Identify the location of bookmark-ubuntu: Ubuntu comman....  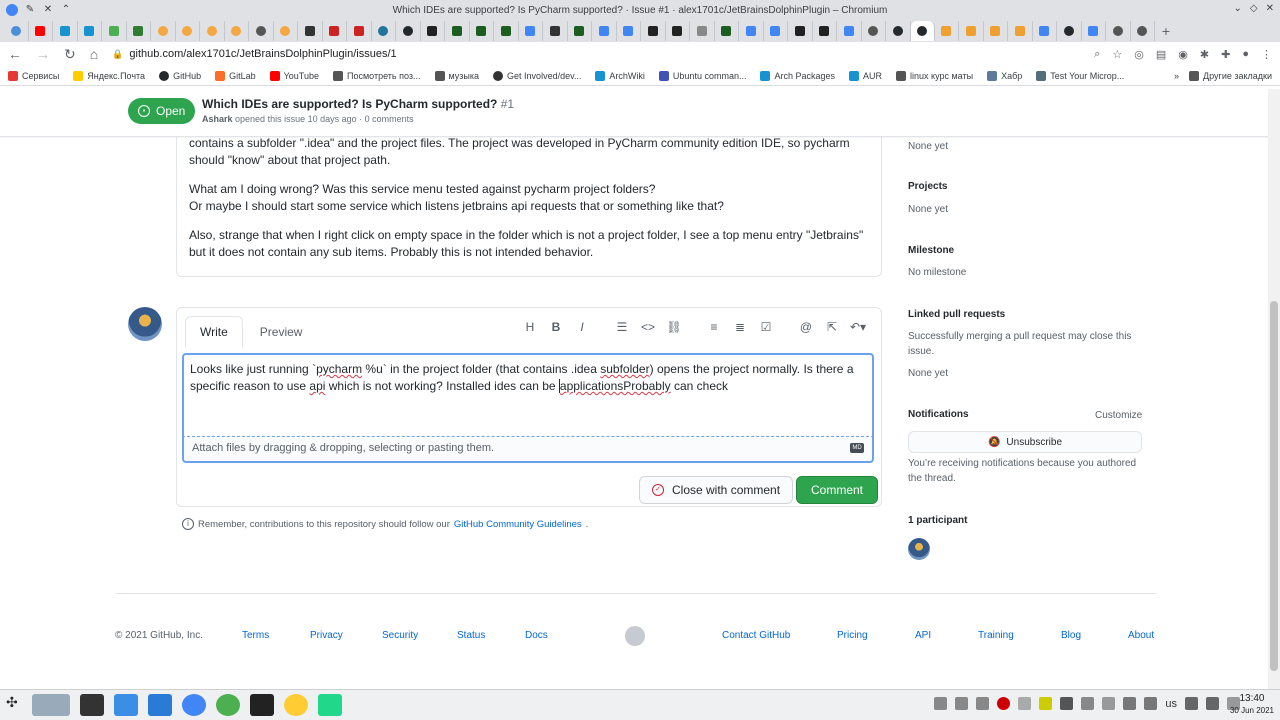
(702, 75).